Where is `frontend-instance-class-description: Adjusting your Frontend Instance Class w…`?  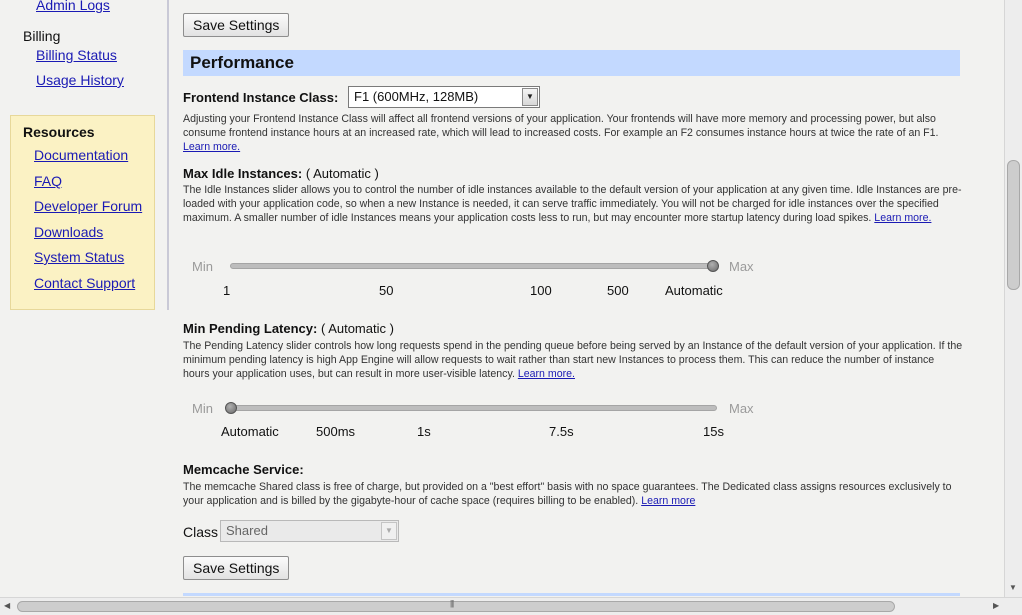
frontend-instance-class-description: Adjusting your Frontend Instance Class w… is located at coordinates (561, 133).